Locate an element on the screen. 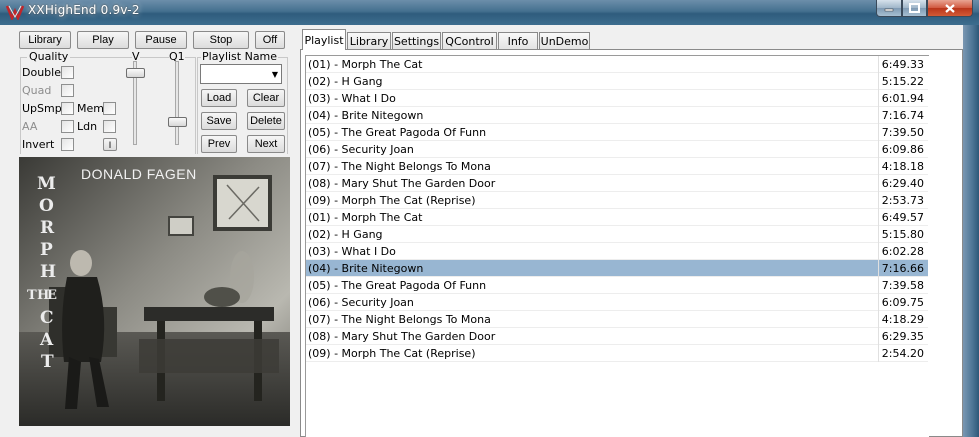 The height and width of the screenshot is (437, 979). track-duration: 4:18.18 is located at coordinates (903, 166).